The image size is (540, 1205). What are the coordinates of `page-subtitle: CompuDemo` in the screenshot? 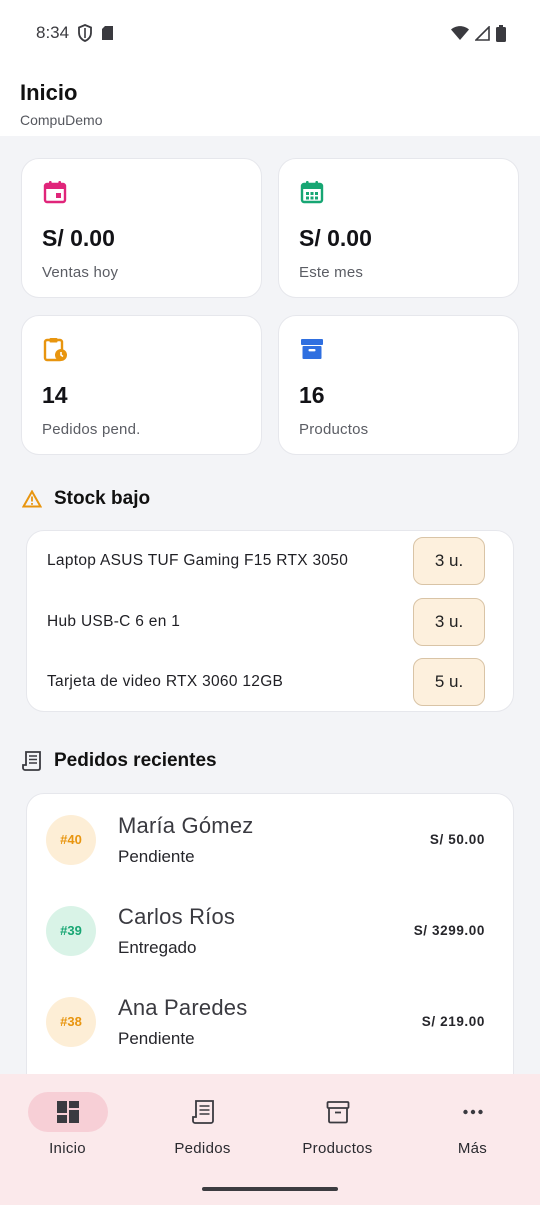 It's located at (61, 120).